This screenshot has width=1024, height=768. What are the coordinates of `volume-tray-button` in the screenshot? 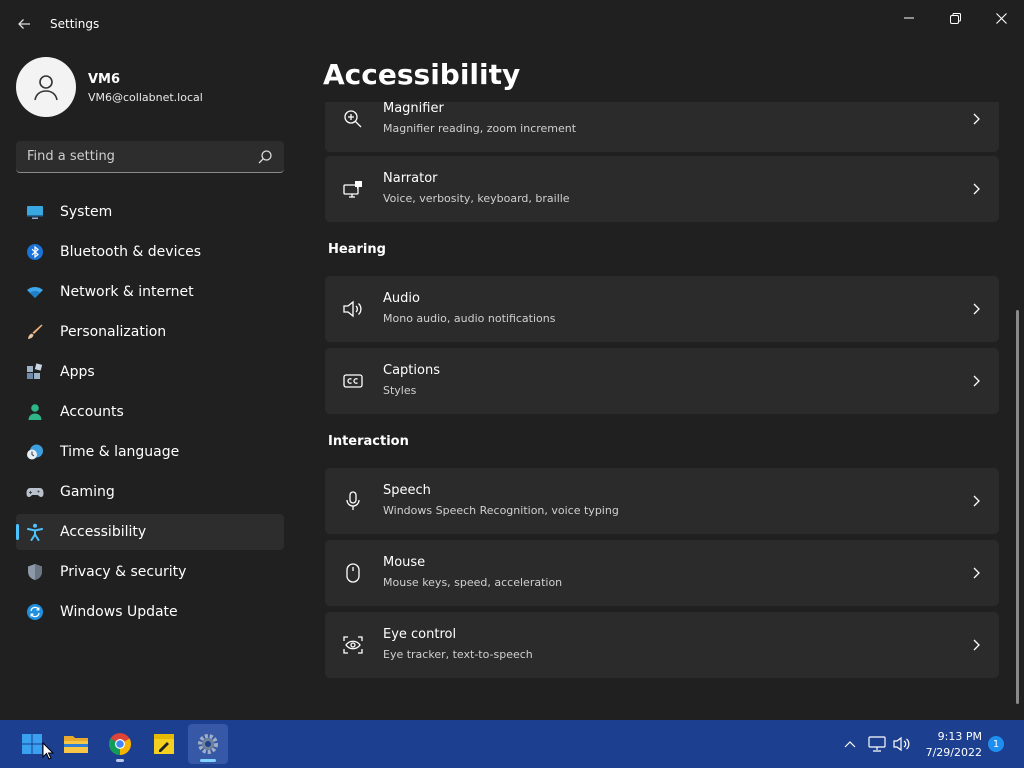 It's located at (902, 744).